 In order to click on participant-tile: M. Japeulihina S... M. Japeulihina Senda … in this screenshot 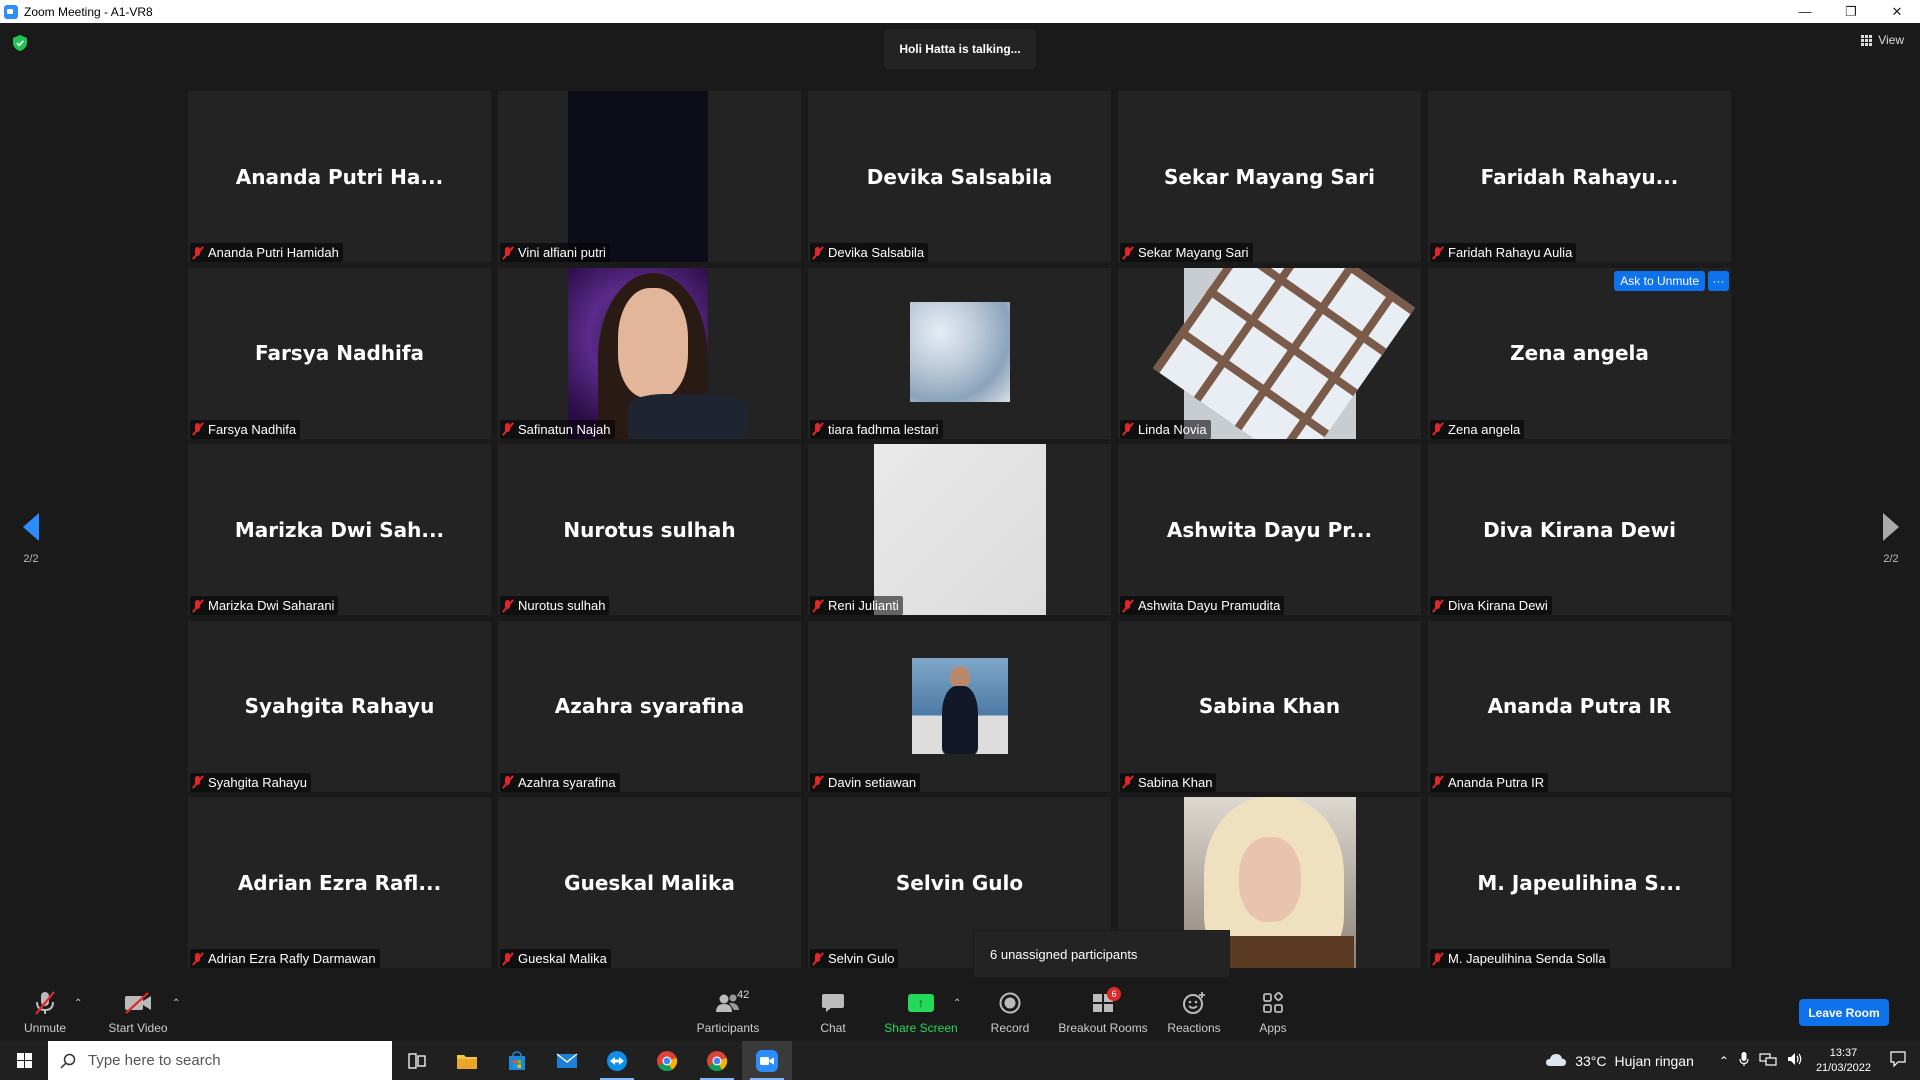, I will do `click(1579, 882)`.